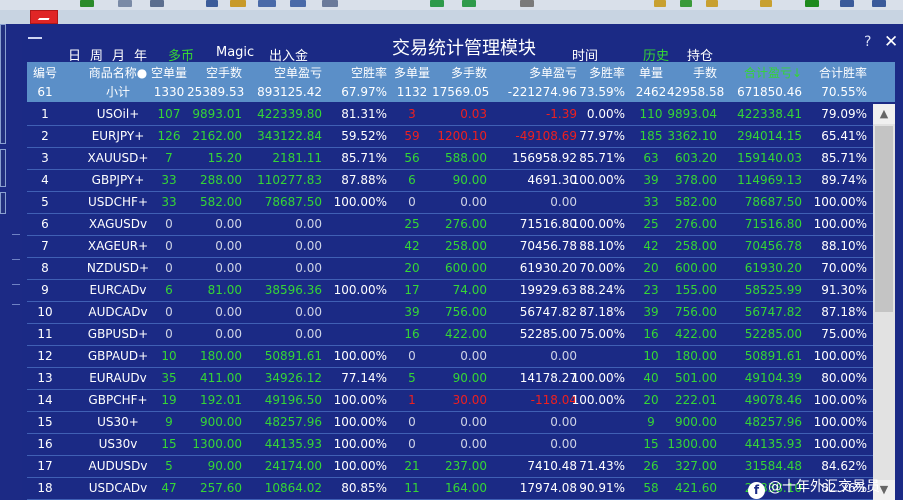 This screenshot has width=903, height=500. What do you see at coordinates (696, 92) in the screenshot?
I see `summary-cell: 42958.58` at bounding box center [696, 92].